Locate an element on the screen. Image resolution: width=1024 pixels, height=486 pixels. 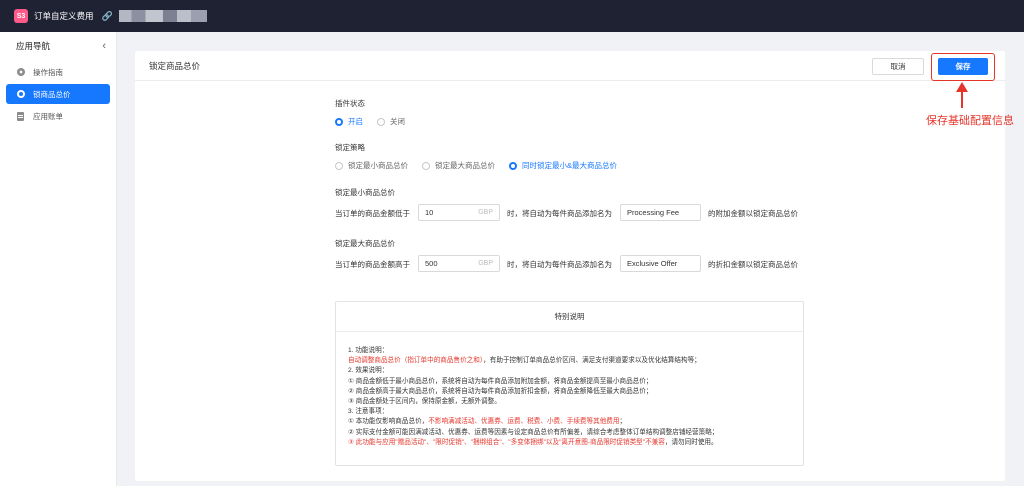
sidebar-item-label: 锁商品总价 is located at coordinates (52, 94).